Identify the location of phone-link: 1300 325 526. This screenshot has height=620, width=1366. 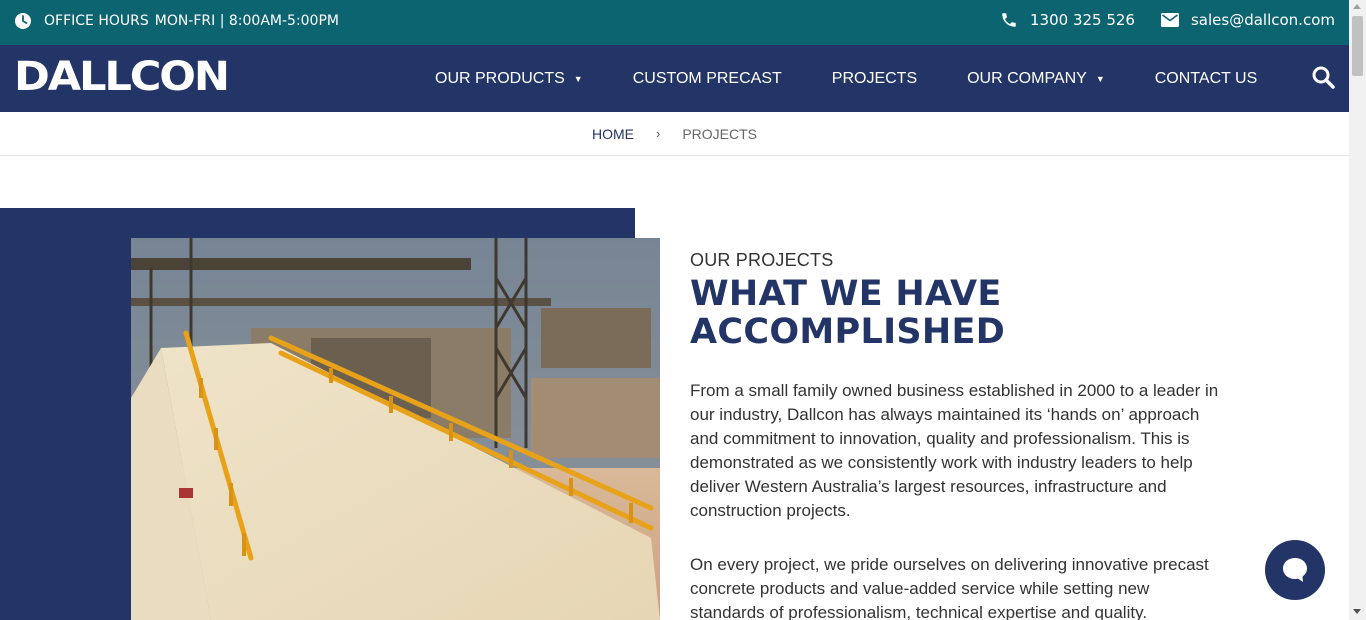
(1067, 20).